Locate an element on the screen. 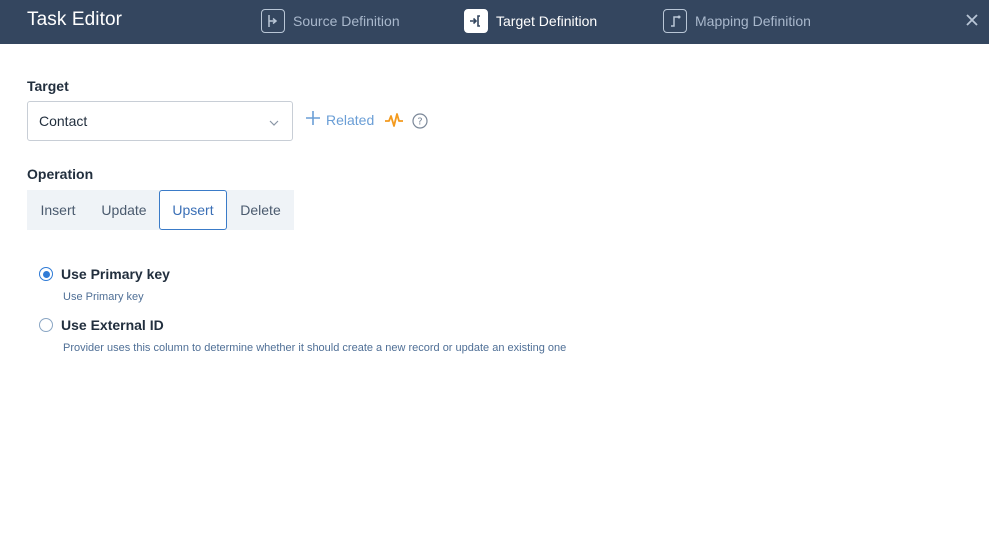 Image resolution: width=989 pixels, height=545 pixels. use-primary-key-label: Use Primary key is located at coordinates (115, 274).